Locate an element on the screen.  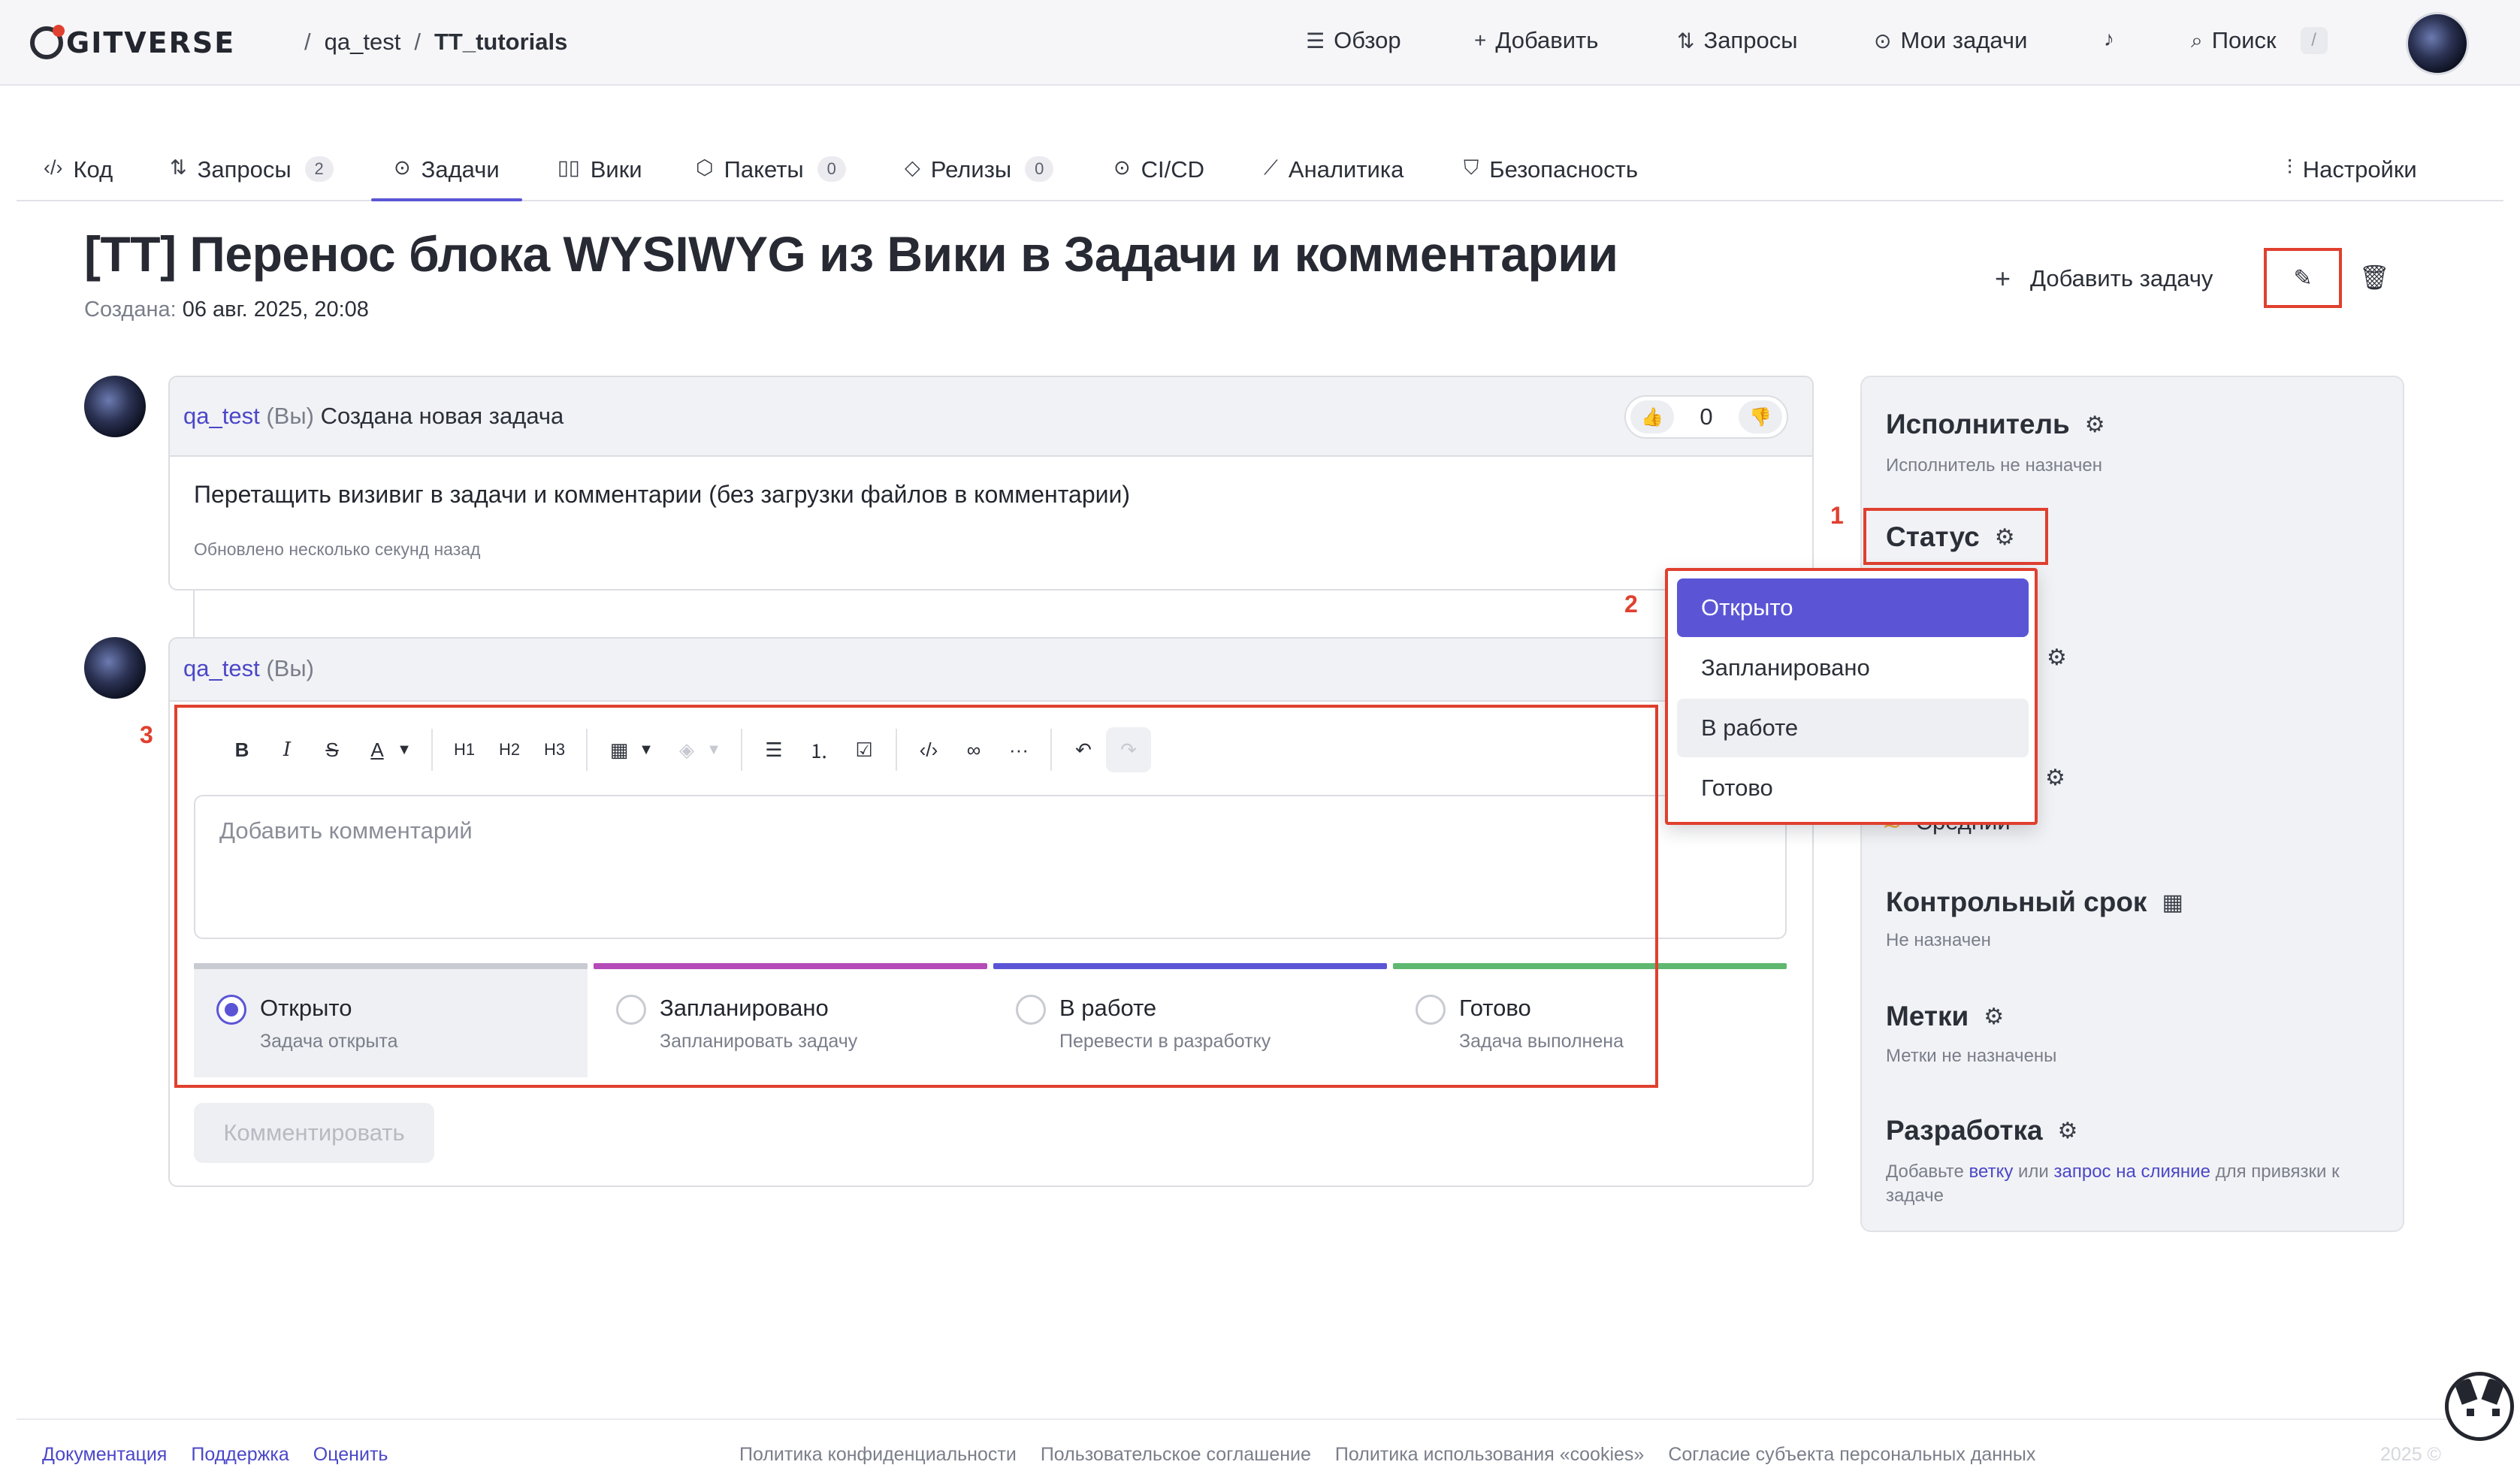
tab-ci-cd-label: CI/CD is located at coordinates (1173, 170).